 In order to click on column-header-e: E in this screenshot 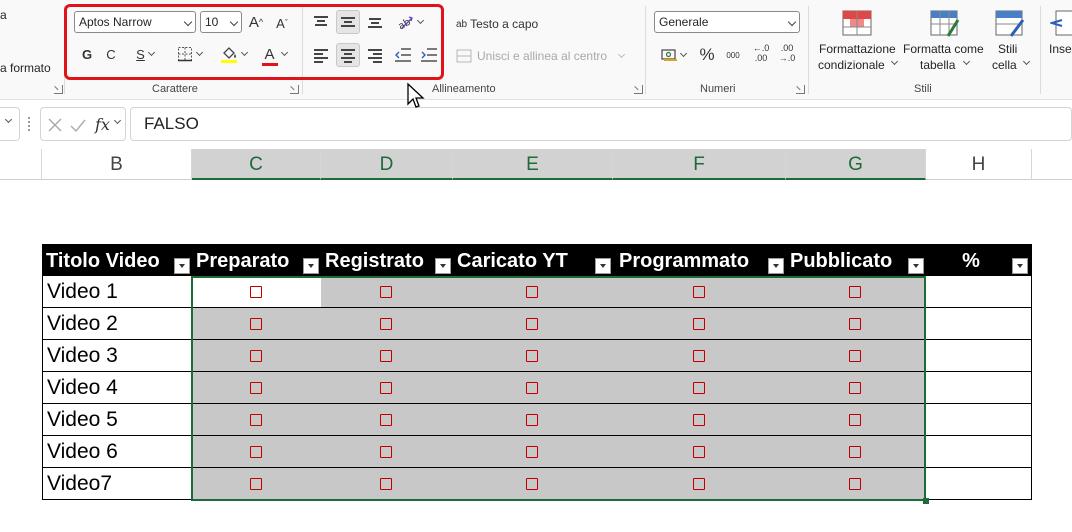, I will do `click(533, 164)`.